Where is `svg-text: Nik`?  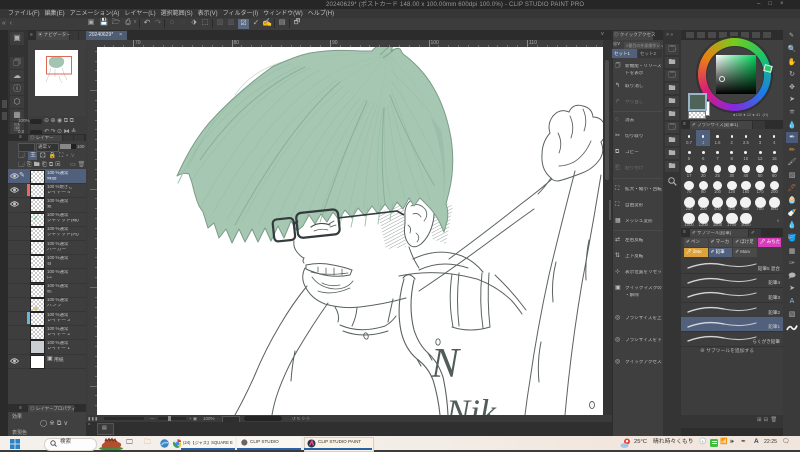 svg-text: Nik is located at coordinates (471, 403).